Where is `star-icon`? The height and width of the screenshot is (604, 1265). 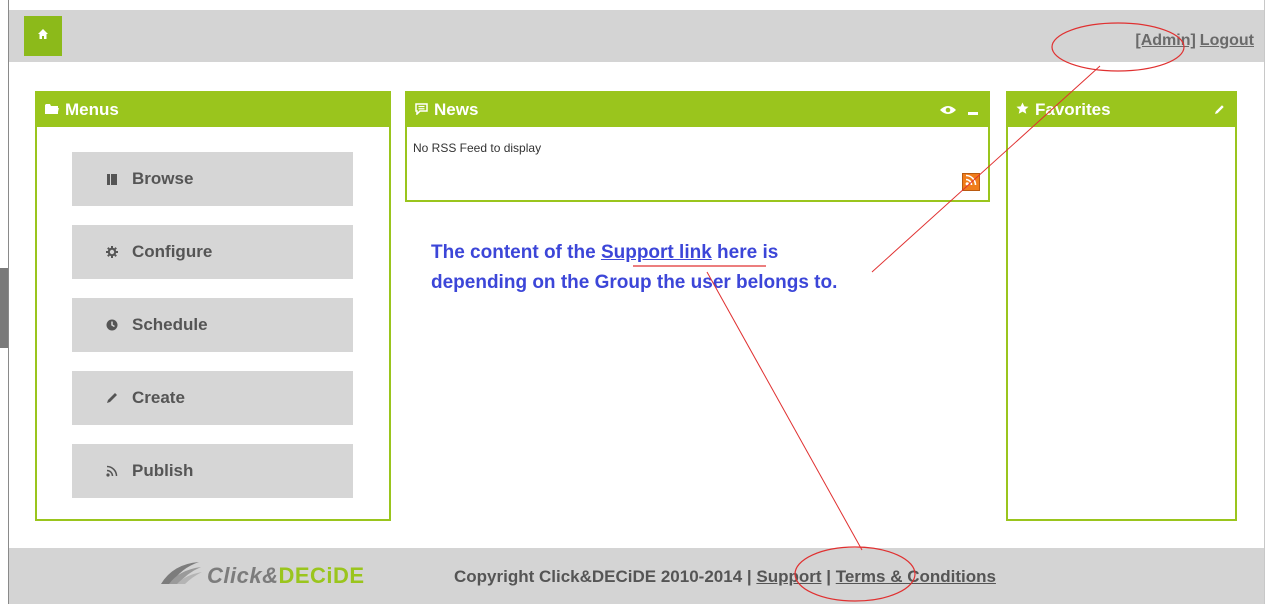
star-icon is located at coordinates (1022, 110).